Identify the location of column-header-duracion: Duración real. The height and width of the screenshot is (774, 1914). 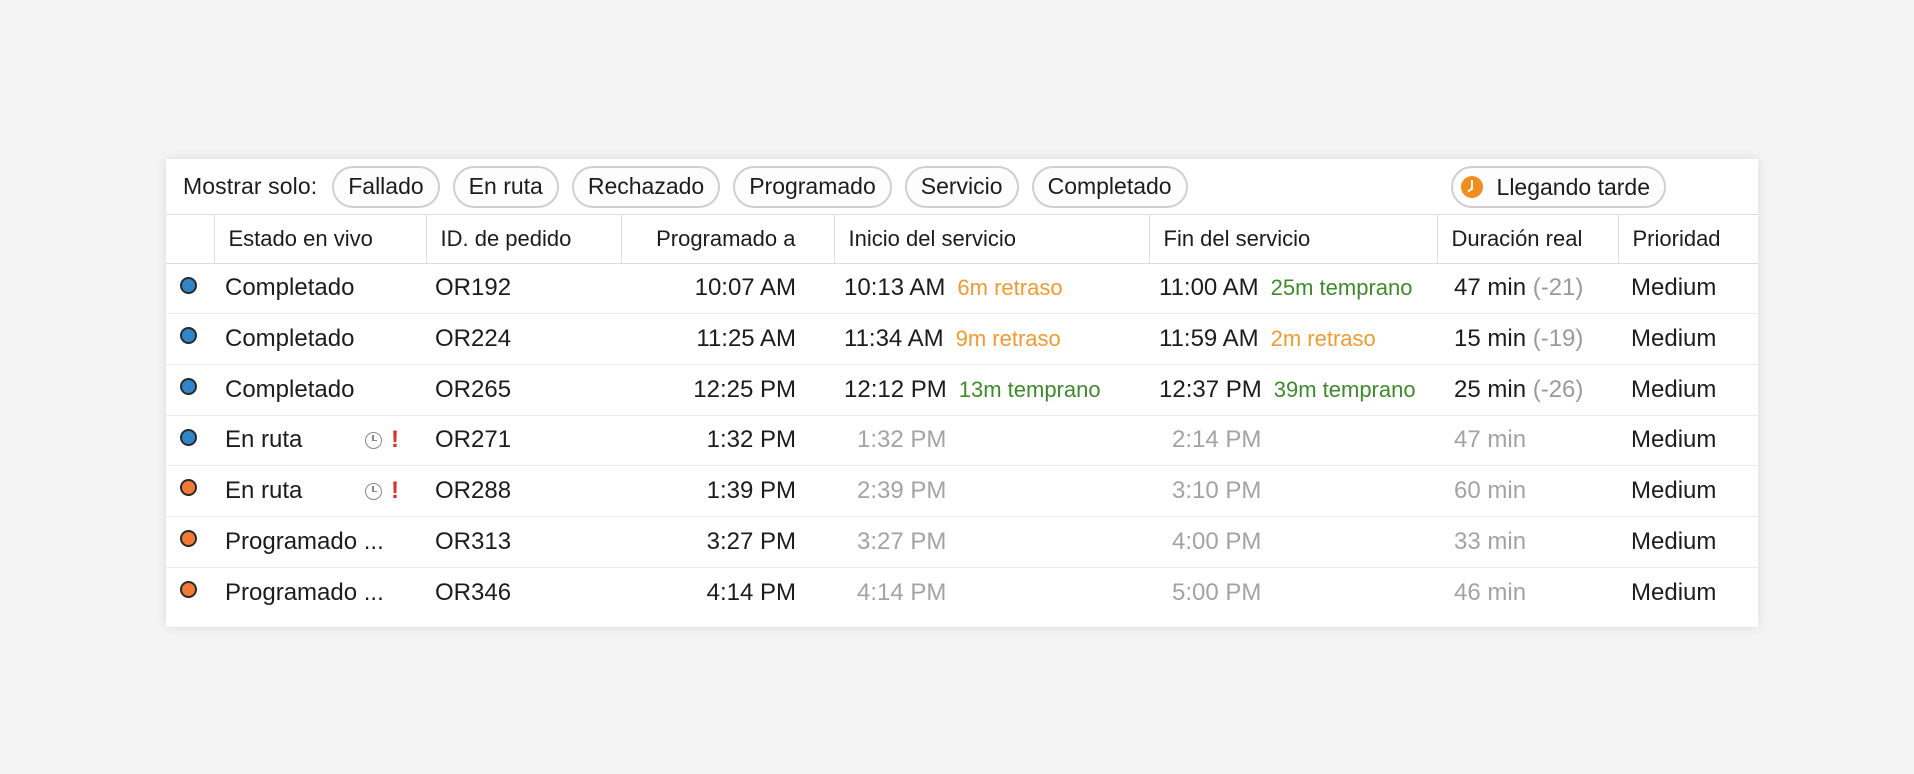
(1527, 239).